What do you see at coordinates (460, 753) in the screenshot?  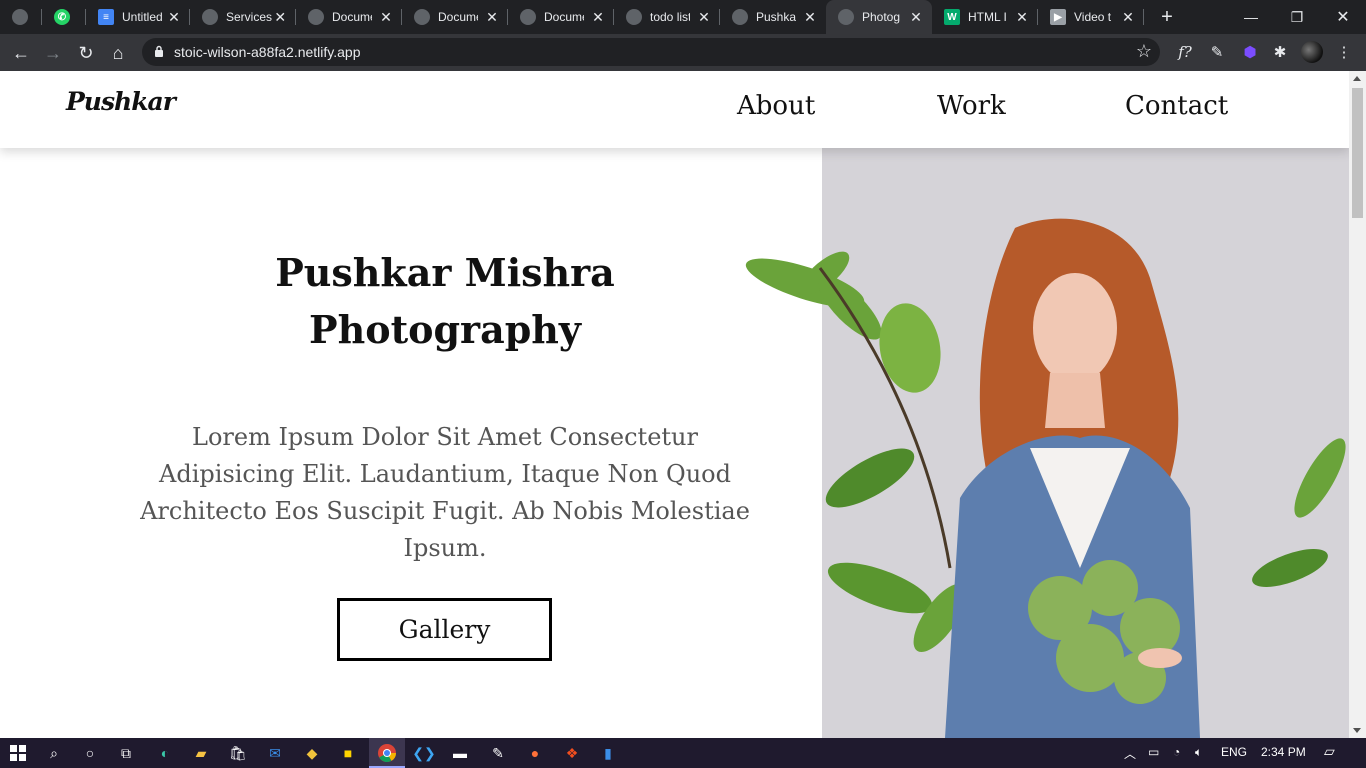 I see `terminal-icon: ▬` at bounding box center [460, 753].